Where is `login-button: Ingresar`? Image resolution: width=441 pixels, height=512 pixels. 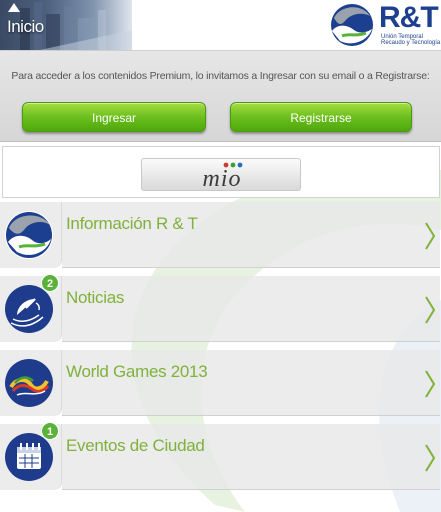
login-button: Ingresar is located at coordinates (114, 117).